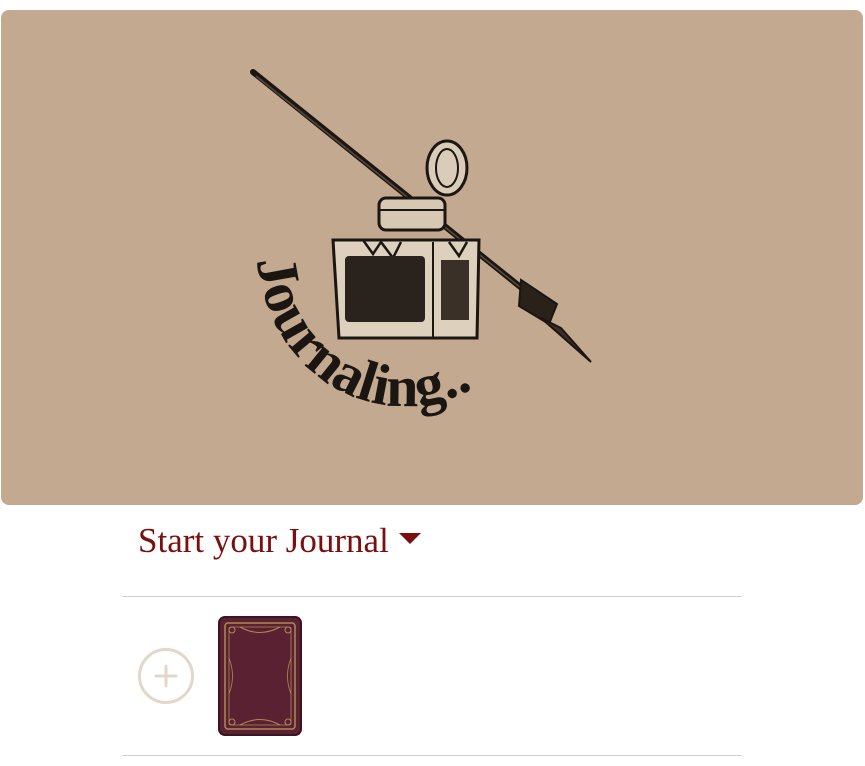 Image resolution: width=865 pixels, height=766 pixels. I want to click on journal-menu-dropdown: Start your Journal, so click(279, 541).